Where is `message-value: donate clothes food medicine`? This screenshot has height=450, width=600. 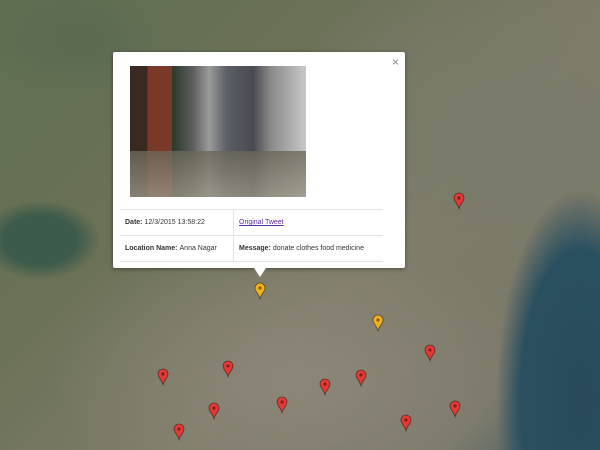
message-value: donate clothes food medicine is located at coordinates (318, 248).